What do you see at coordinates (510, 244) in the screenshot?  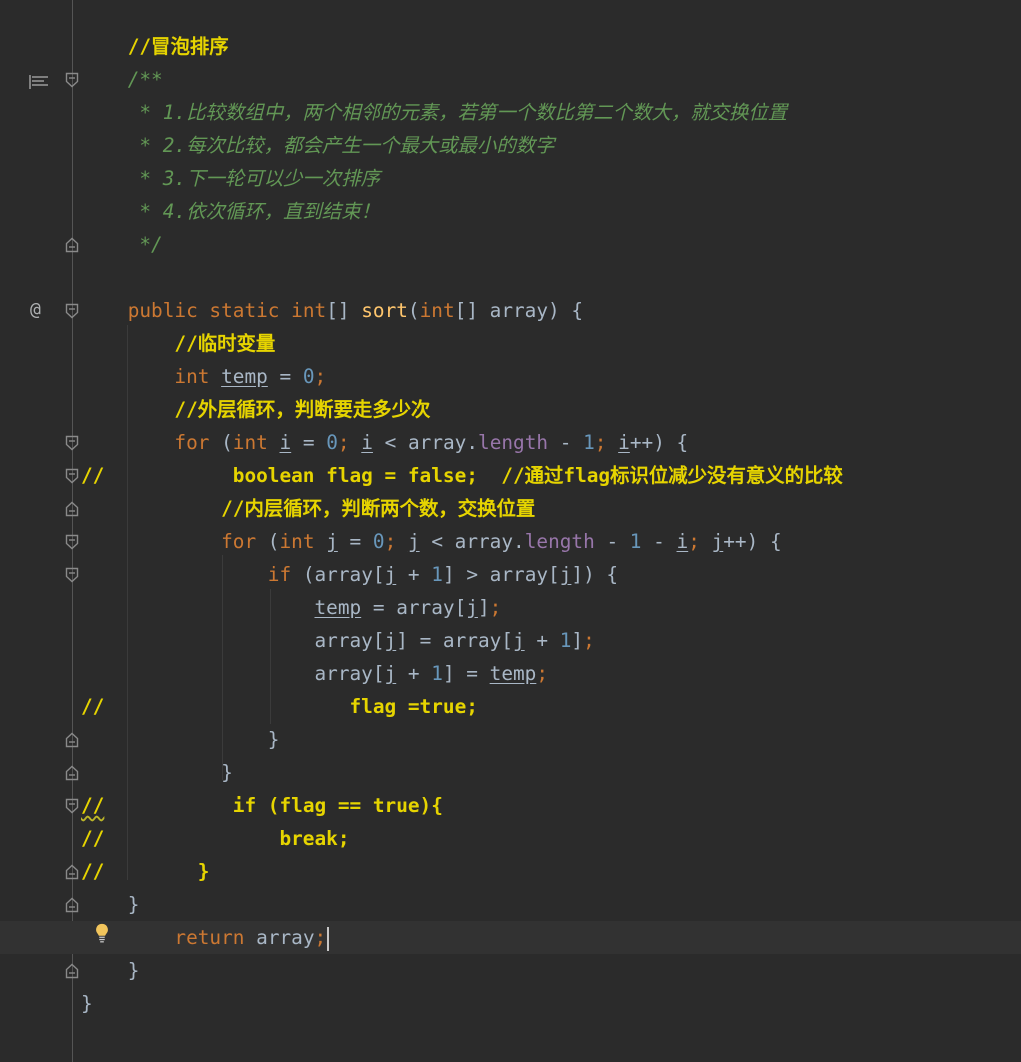 I see `code-line: */` at bounding box center [510, 244].